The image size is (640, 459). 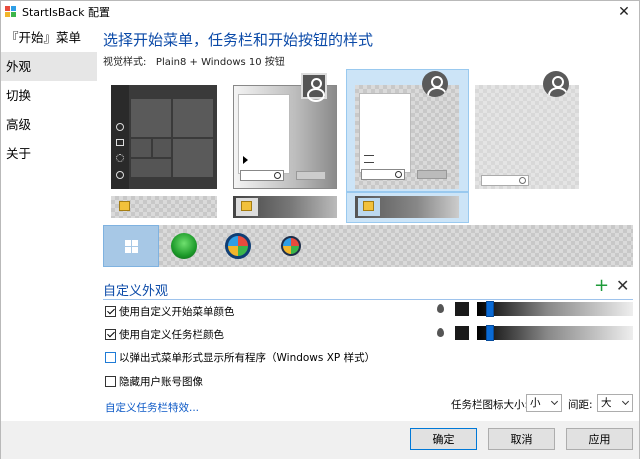 I want to click on option-xp-style-programs: 以弹出式菜单形式显示所有程序（Windows XP 样式）, so click(x=240, y=357).